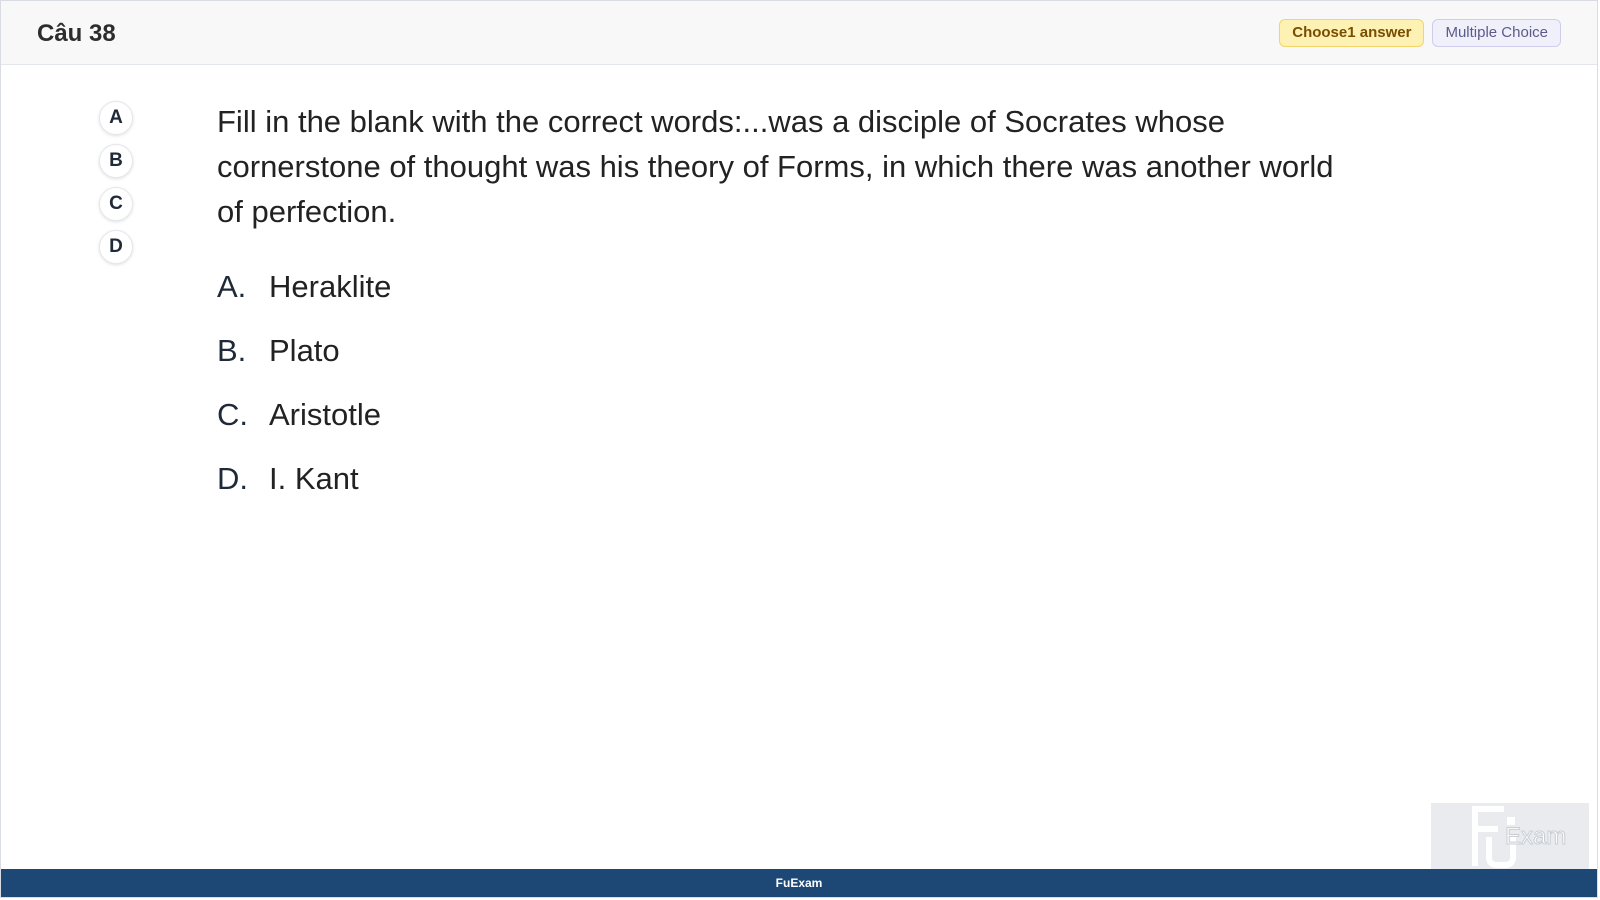 This screenshot has height=900, width=1600. Describe the element at coordinates (325, 414) in the screenshot. I see `option-text: Aristotle` at that location.